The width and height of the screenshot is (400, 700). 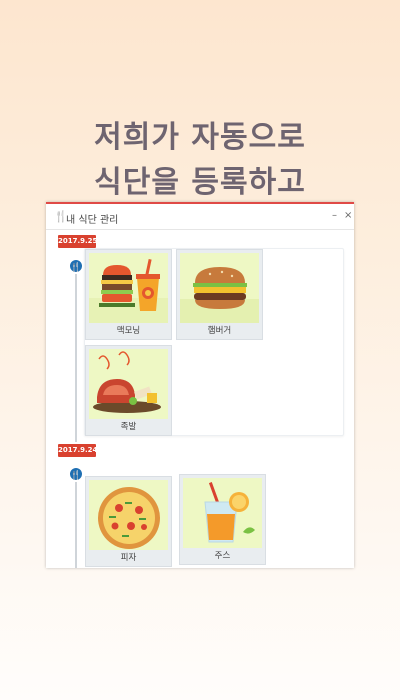 I want to click on juice-image, so click(x=222, y=513).